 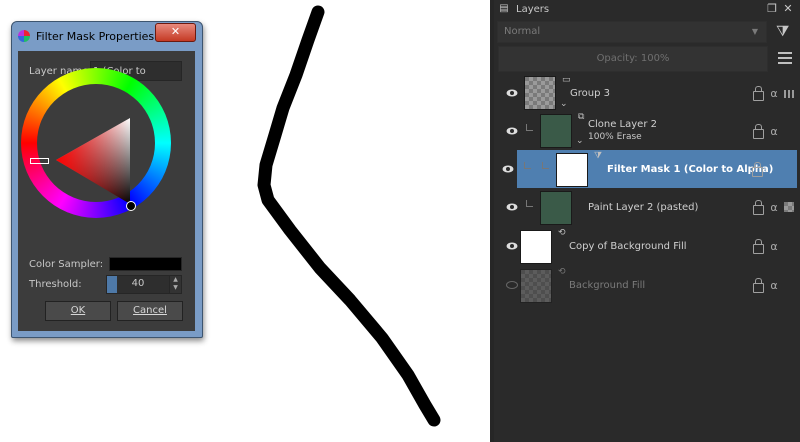 What do you see at coordinates (785, 58) in the screenshot?
I see `hamburger-menu-icon` at bounding box center [785, 58].